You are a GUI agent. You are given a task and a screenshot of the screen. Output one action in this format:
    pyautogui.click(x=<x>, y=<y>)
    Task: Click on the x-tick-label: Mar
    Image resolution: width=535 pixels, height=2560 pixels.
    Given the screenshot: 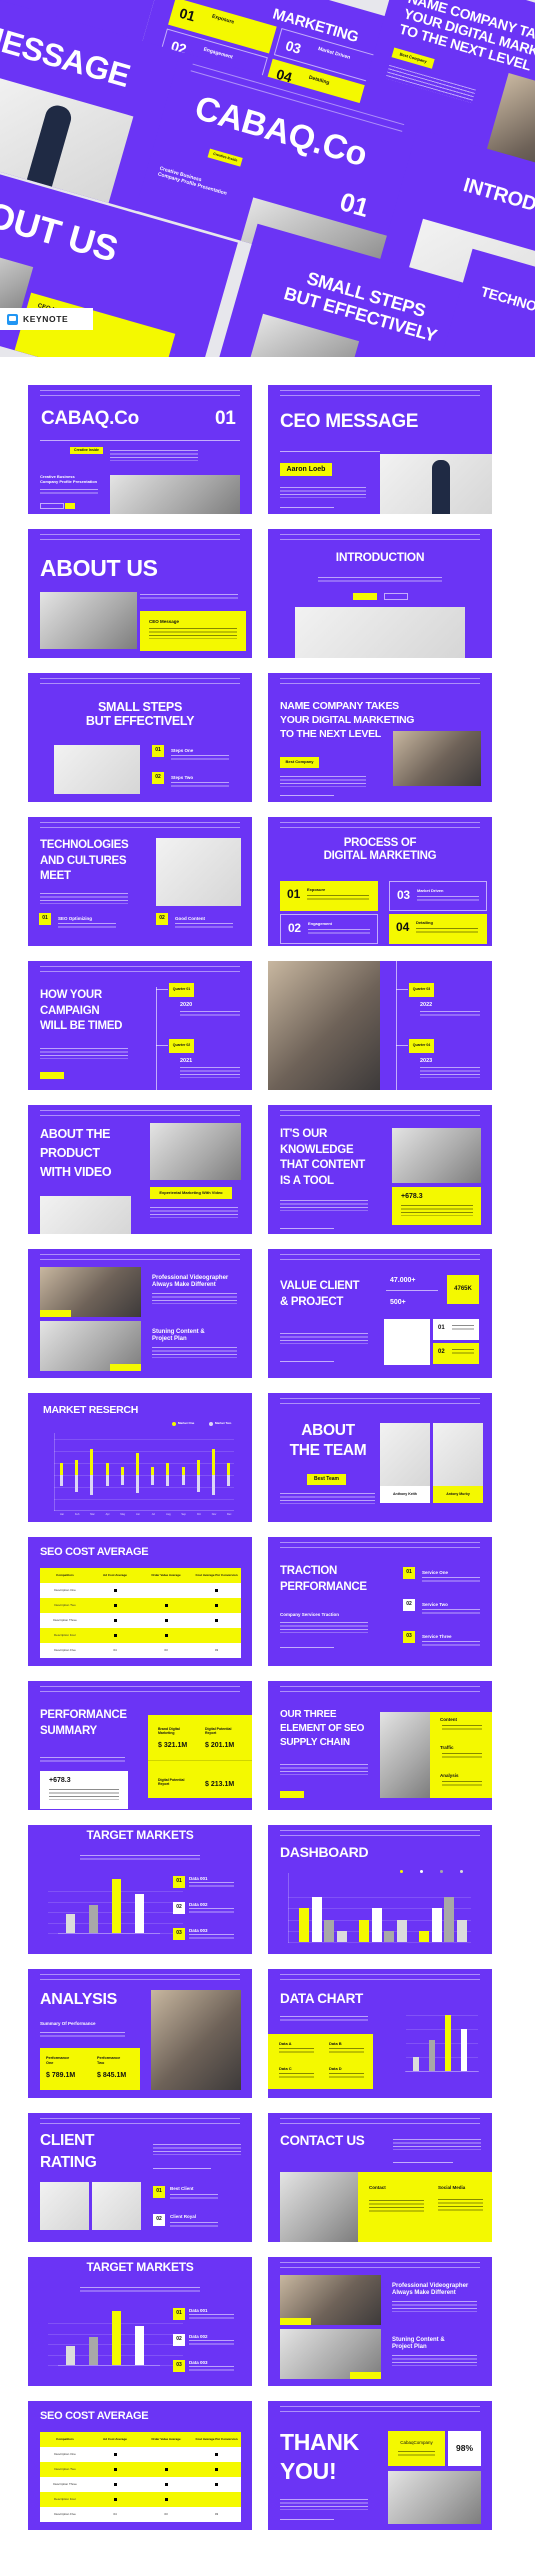 What is the action you would take?
    pyautogui.click(x=92, y=1514)
    